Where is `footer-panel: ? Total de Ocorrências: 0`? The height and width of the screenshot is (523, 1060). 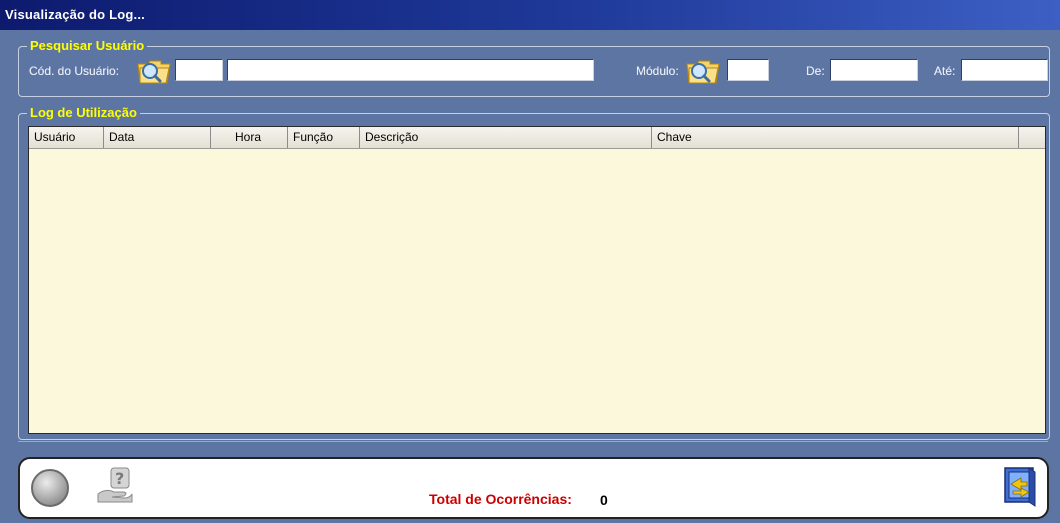
footer-panel: ? Total de Ocorrências: 0 is located at coordinates (533, 488).